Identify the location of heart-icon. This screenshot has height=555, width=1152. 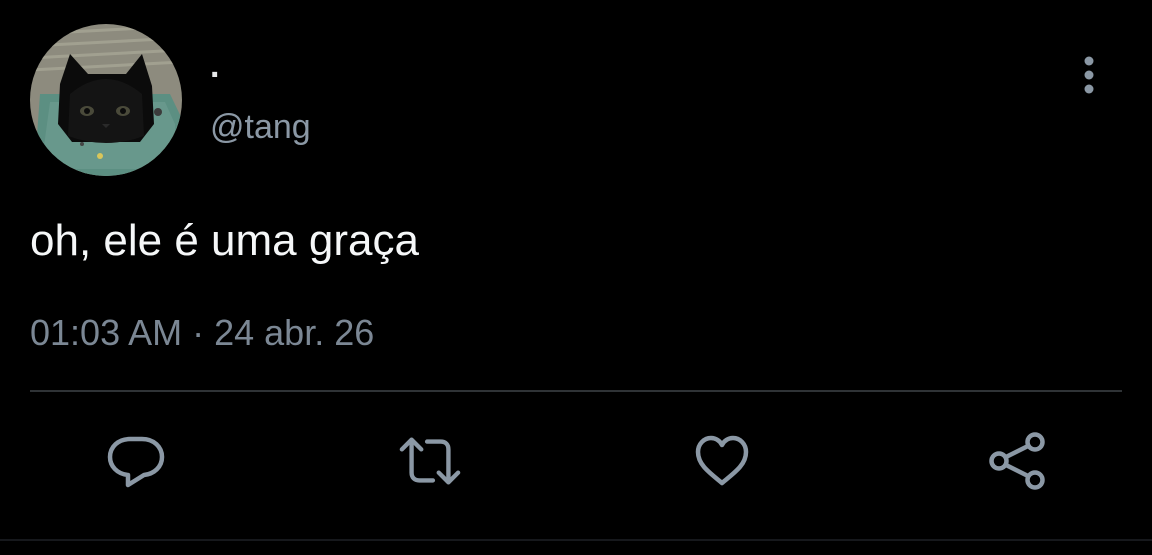
(722, 460).